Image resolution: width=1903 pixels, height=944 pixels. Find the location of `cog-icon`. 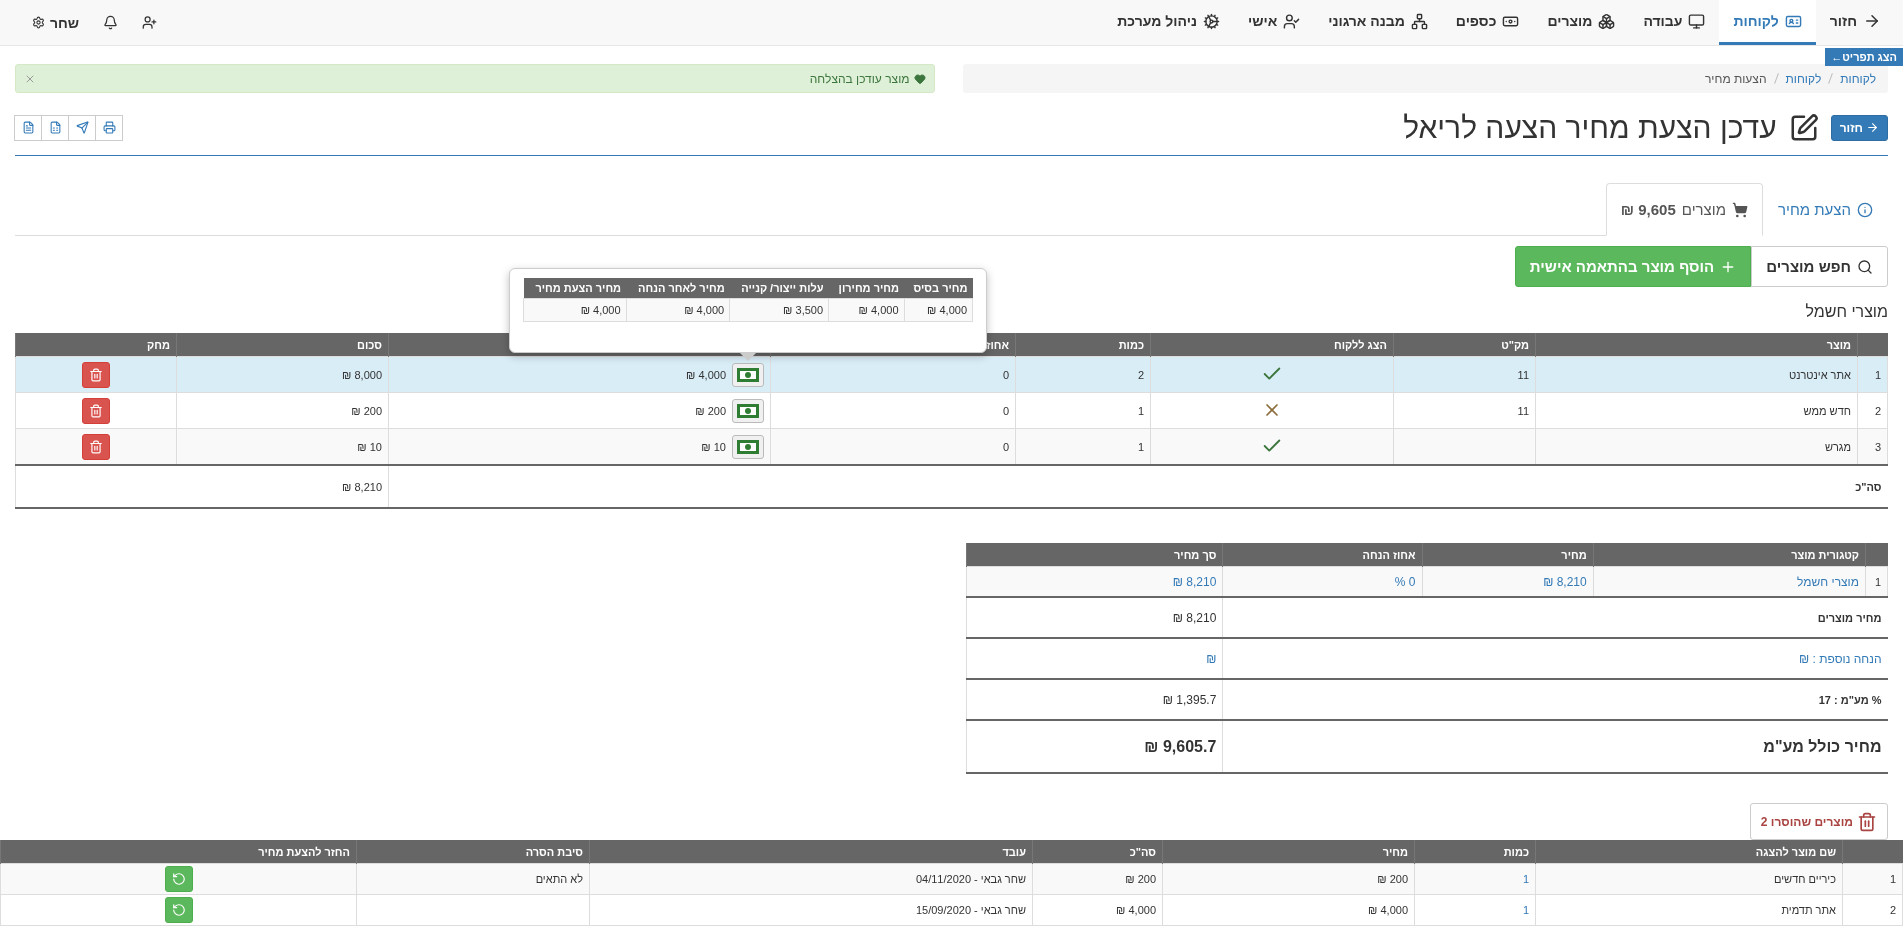

cog-icon is located at coordinates (1211, 21).